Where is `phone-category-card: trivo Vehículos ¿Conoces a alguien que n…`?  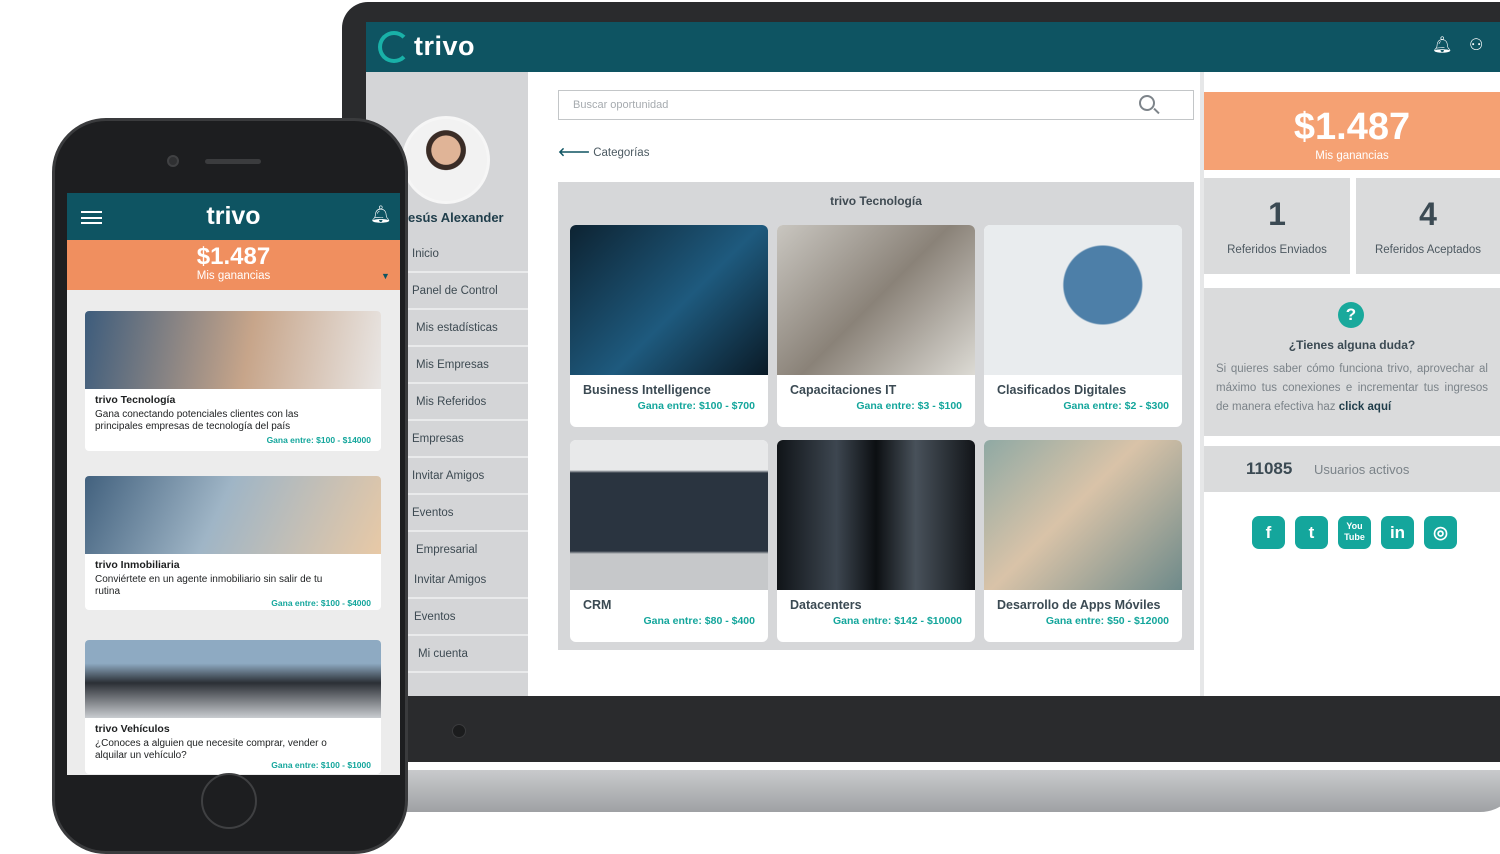
phone-category-card: trivo Vehículos ¿Conoces a alguien que n… is located at coordinates (233, 707).